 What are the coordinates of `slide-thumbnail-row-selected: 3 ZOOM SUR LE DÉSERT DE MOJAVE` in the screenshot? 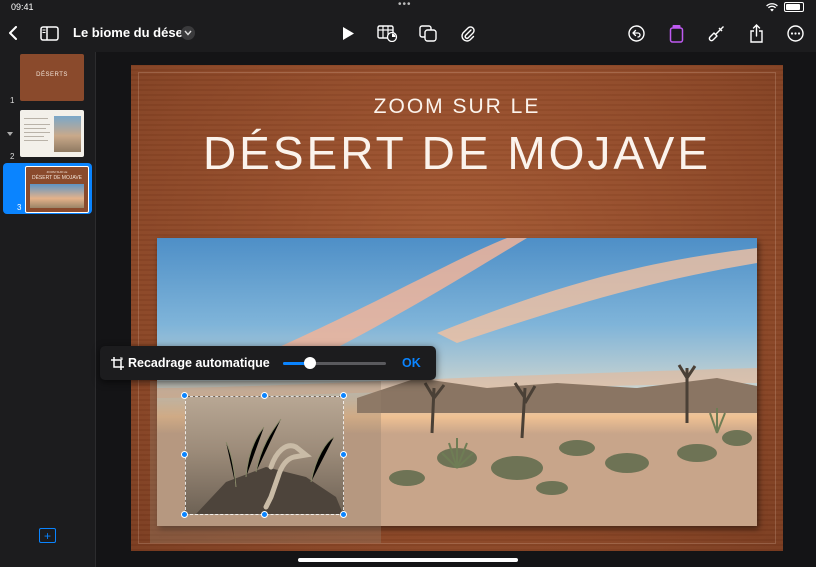 It's located at (47, 188).